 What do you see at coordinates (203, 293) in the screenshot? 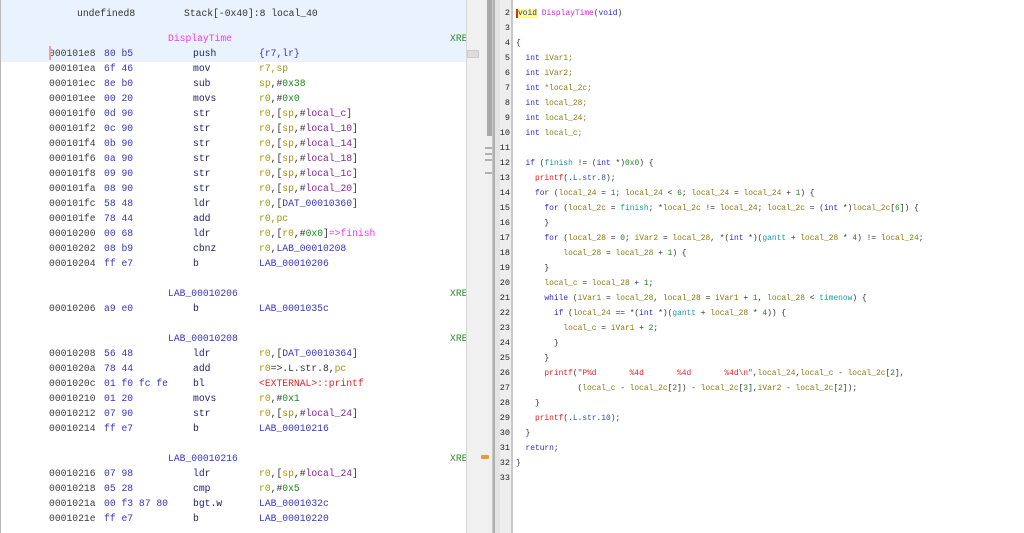
I see `code-label: LAB_00010206` at bounding box center [203, 293].